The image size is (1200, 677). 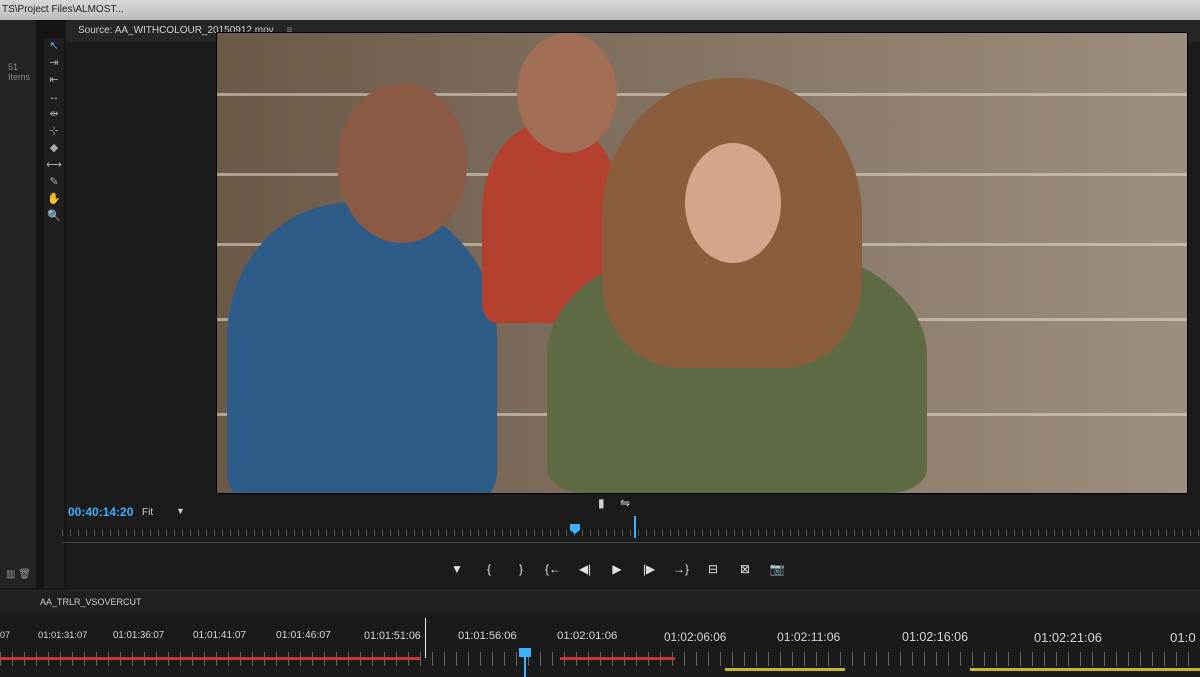 I want to click on person-denim-jacket, so click(x=362, y=348).